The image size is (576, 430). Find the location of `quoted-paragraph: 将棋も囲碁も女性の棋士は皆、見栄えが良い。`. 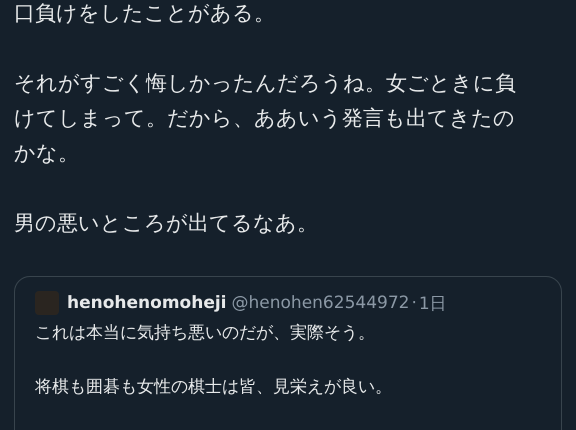

quoted-paragraph: 将棋も囲碁も女性の棋士は皆、見栄えが良い。 is located at coordinates (214, 387).